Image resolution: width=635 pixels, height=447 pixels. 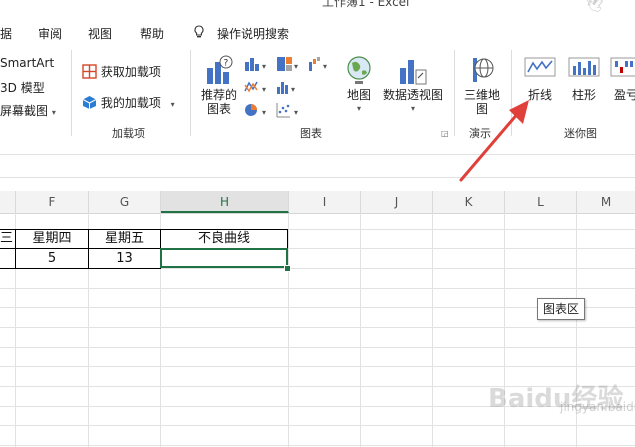 What do you see at coordinates (287, 239) in the screenshot?
I see `table-border` at bounding box center [287, 239].